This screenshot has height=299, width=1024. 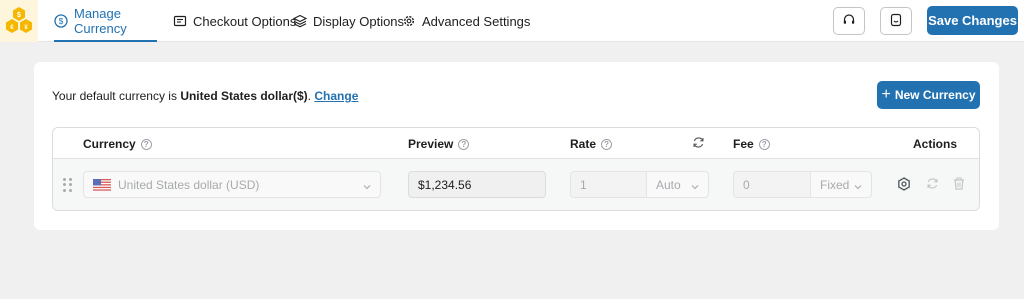 I want to click on support-button, so click(x=849, y=21).